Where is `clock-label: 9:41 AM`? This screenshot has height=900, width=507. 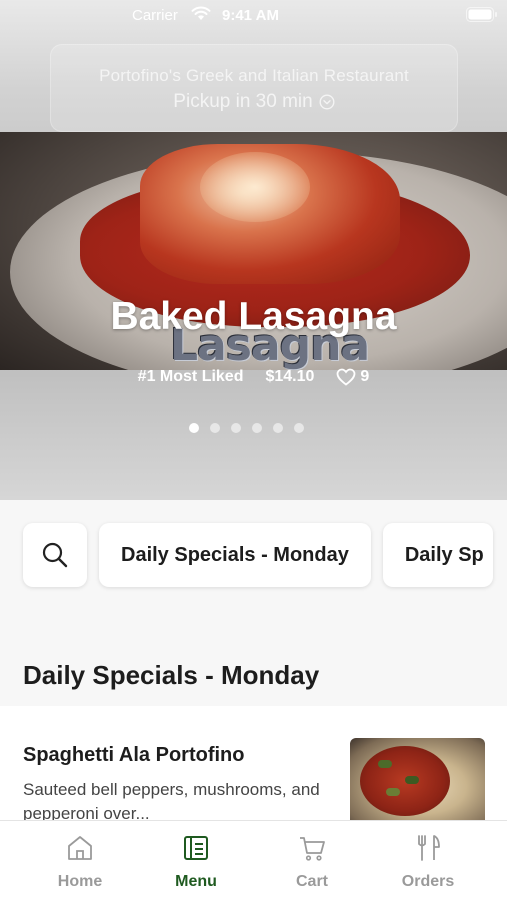 clock-label: 9:41 AM is located at coordinates (250, 15).